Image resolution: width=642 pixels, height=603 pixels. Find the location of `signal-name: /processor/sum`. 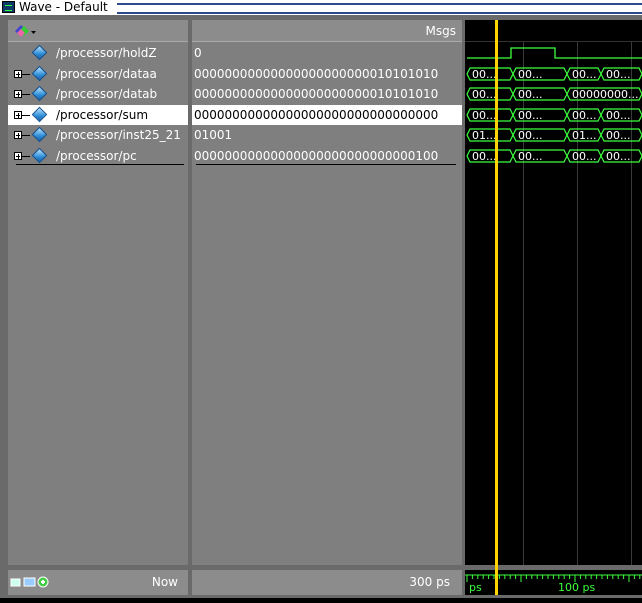

signal-name: /processor/sum is located at coordinates (102, 114).